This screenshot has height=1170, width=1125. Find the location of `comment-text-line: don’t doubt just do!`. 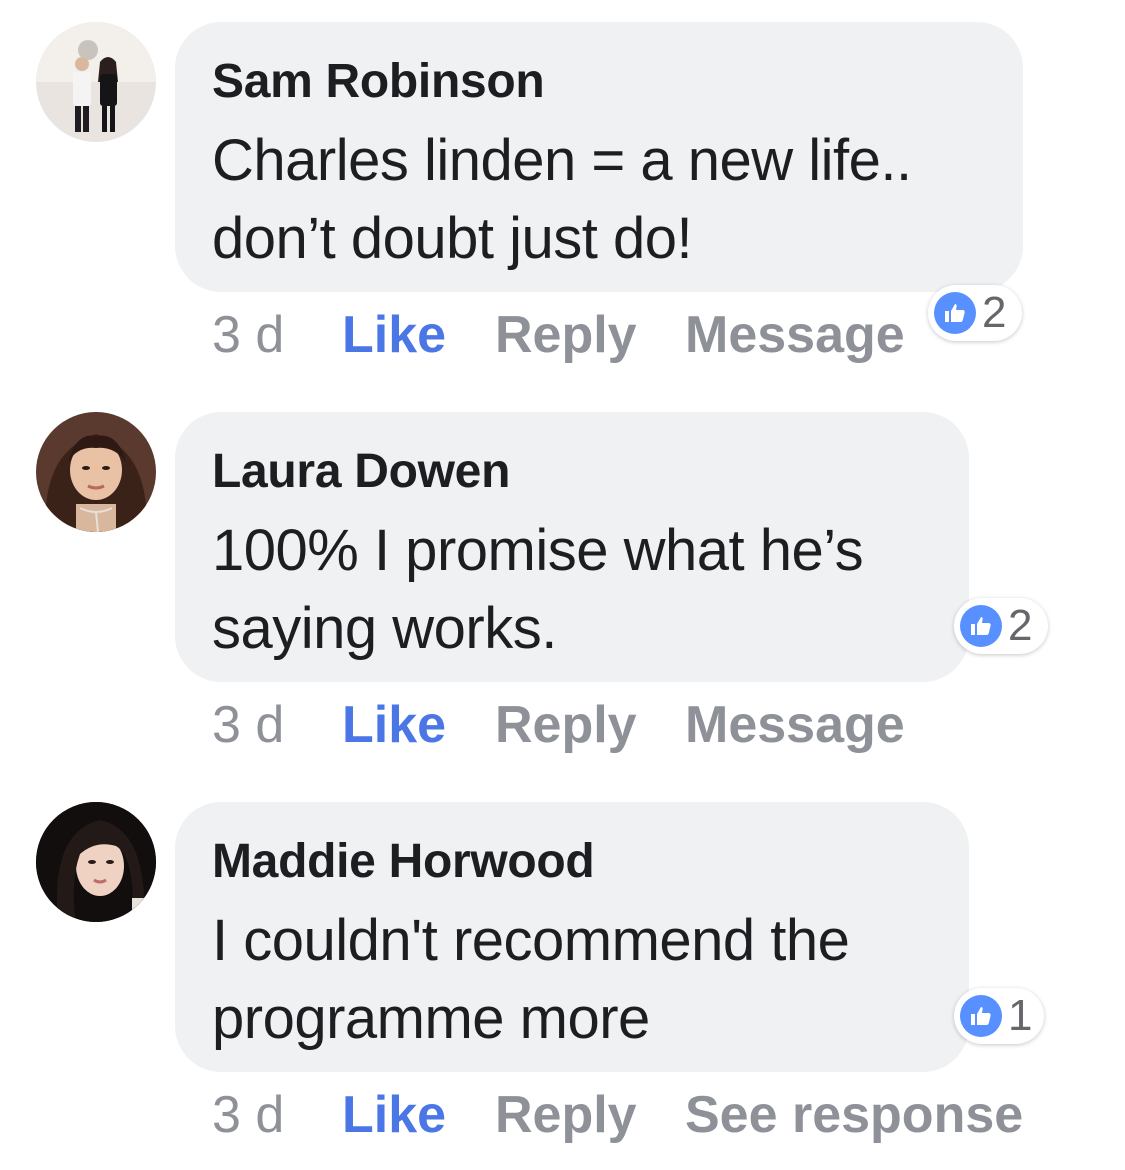

comment-text-line: don’t doubt just do! is located at coordinates (452, 238).